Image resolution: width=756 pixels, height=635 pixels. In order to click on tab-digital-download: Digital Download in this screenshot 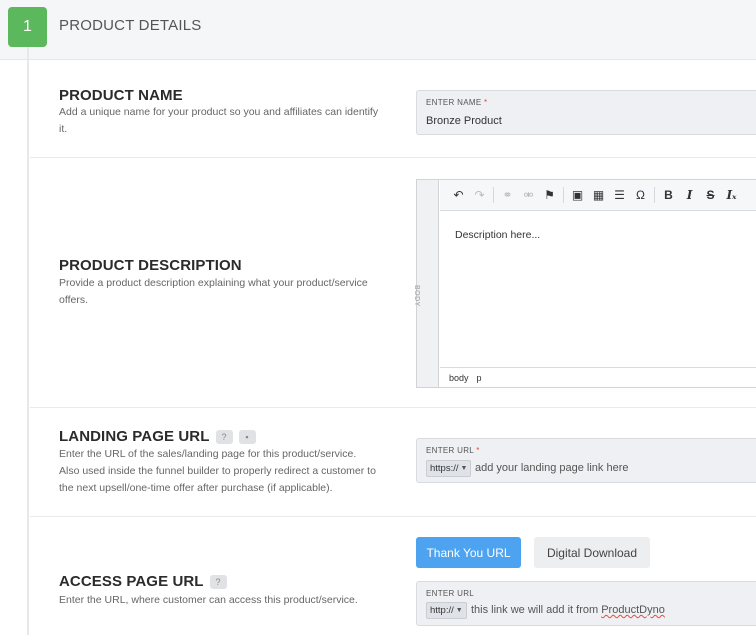, I will do `click(592, 552)`.